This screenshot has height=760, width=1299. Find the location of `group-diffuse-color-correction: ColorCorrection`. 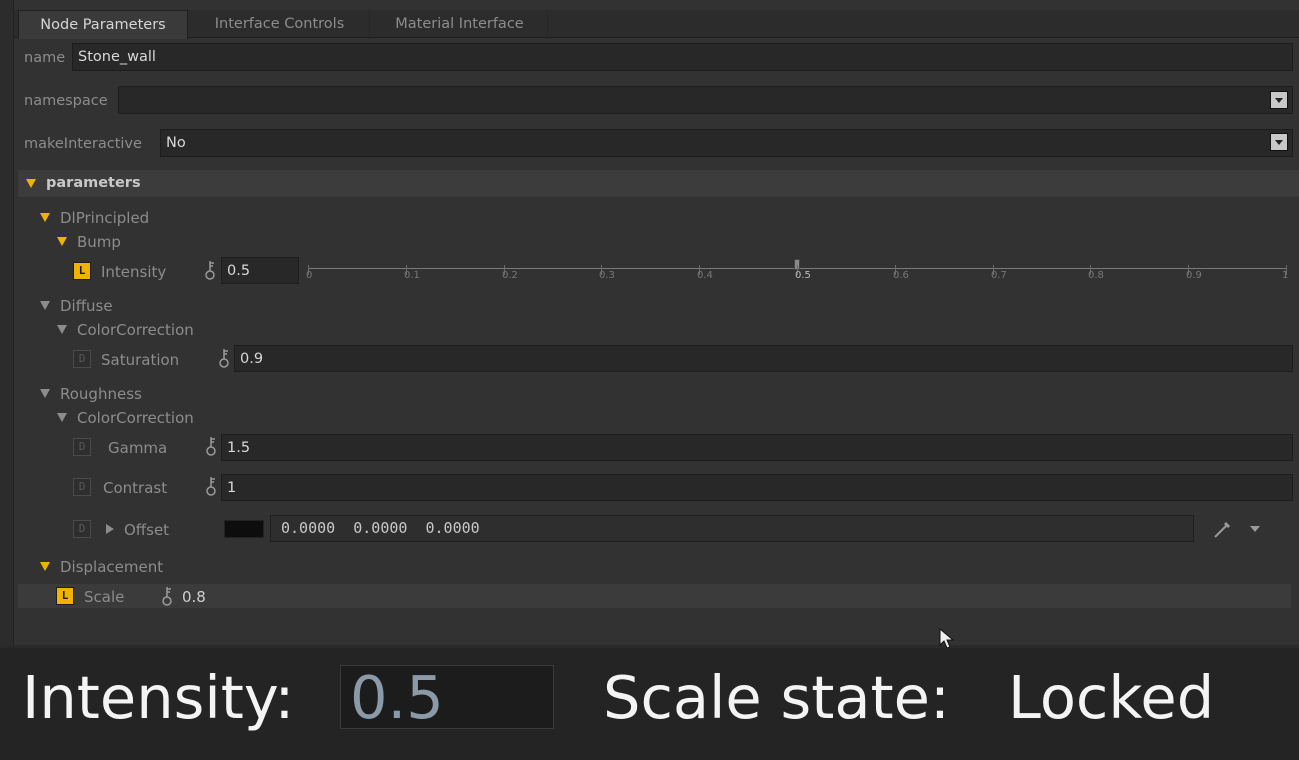

group-diffuse-color-correction: ColorCorrection is located at coordinates (135, 330).